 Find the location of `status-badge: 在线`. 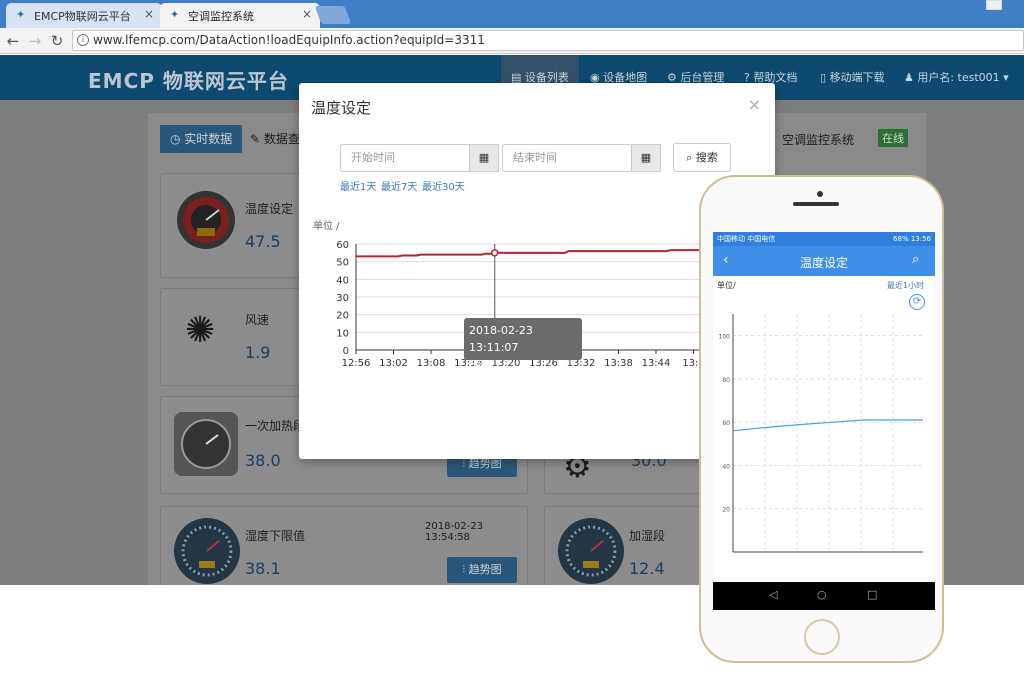

status-badge: 在线 is located at coordinates (893, 138).